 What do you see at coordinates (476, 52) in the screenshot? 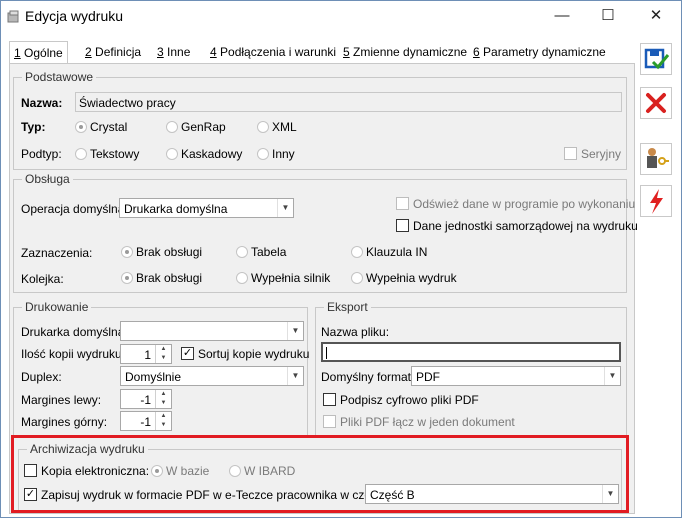
I see `tab-key: 6` at bounding box center [476, 52].